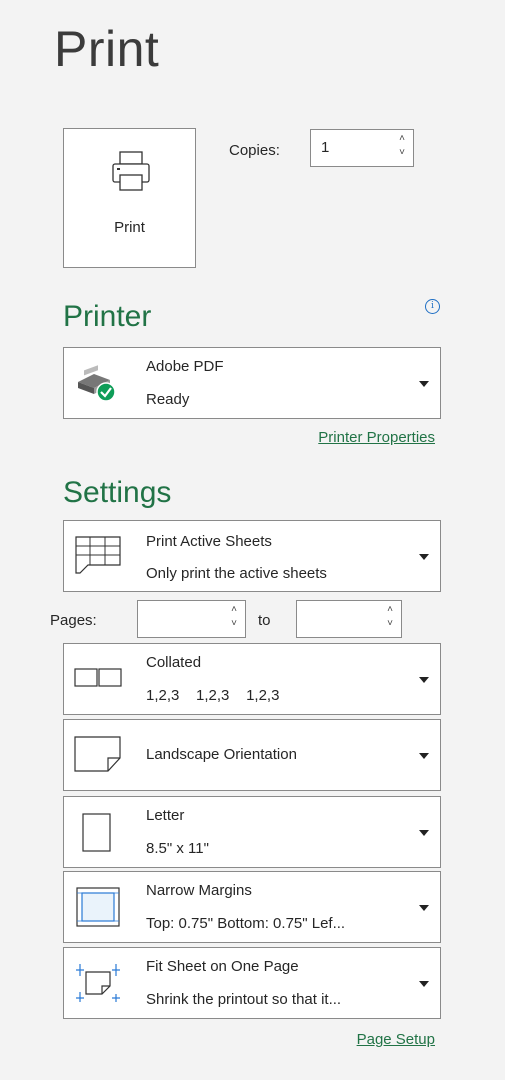 The height and width of the screenshot is (1080, 505). I want to click on print-what-subtitle: Only print the active sheets, so click(236, 573).